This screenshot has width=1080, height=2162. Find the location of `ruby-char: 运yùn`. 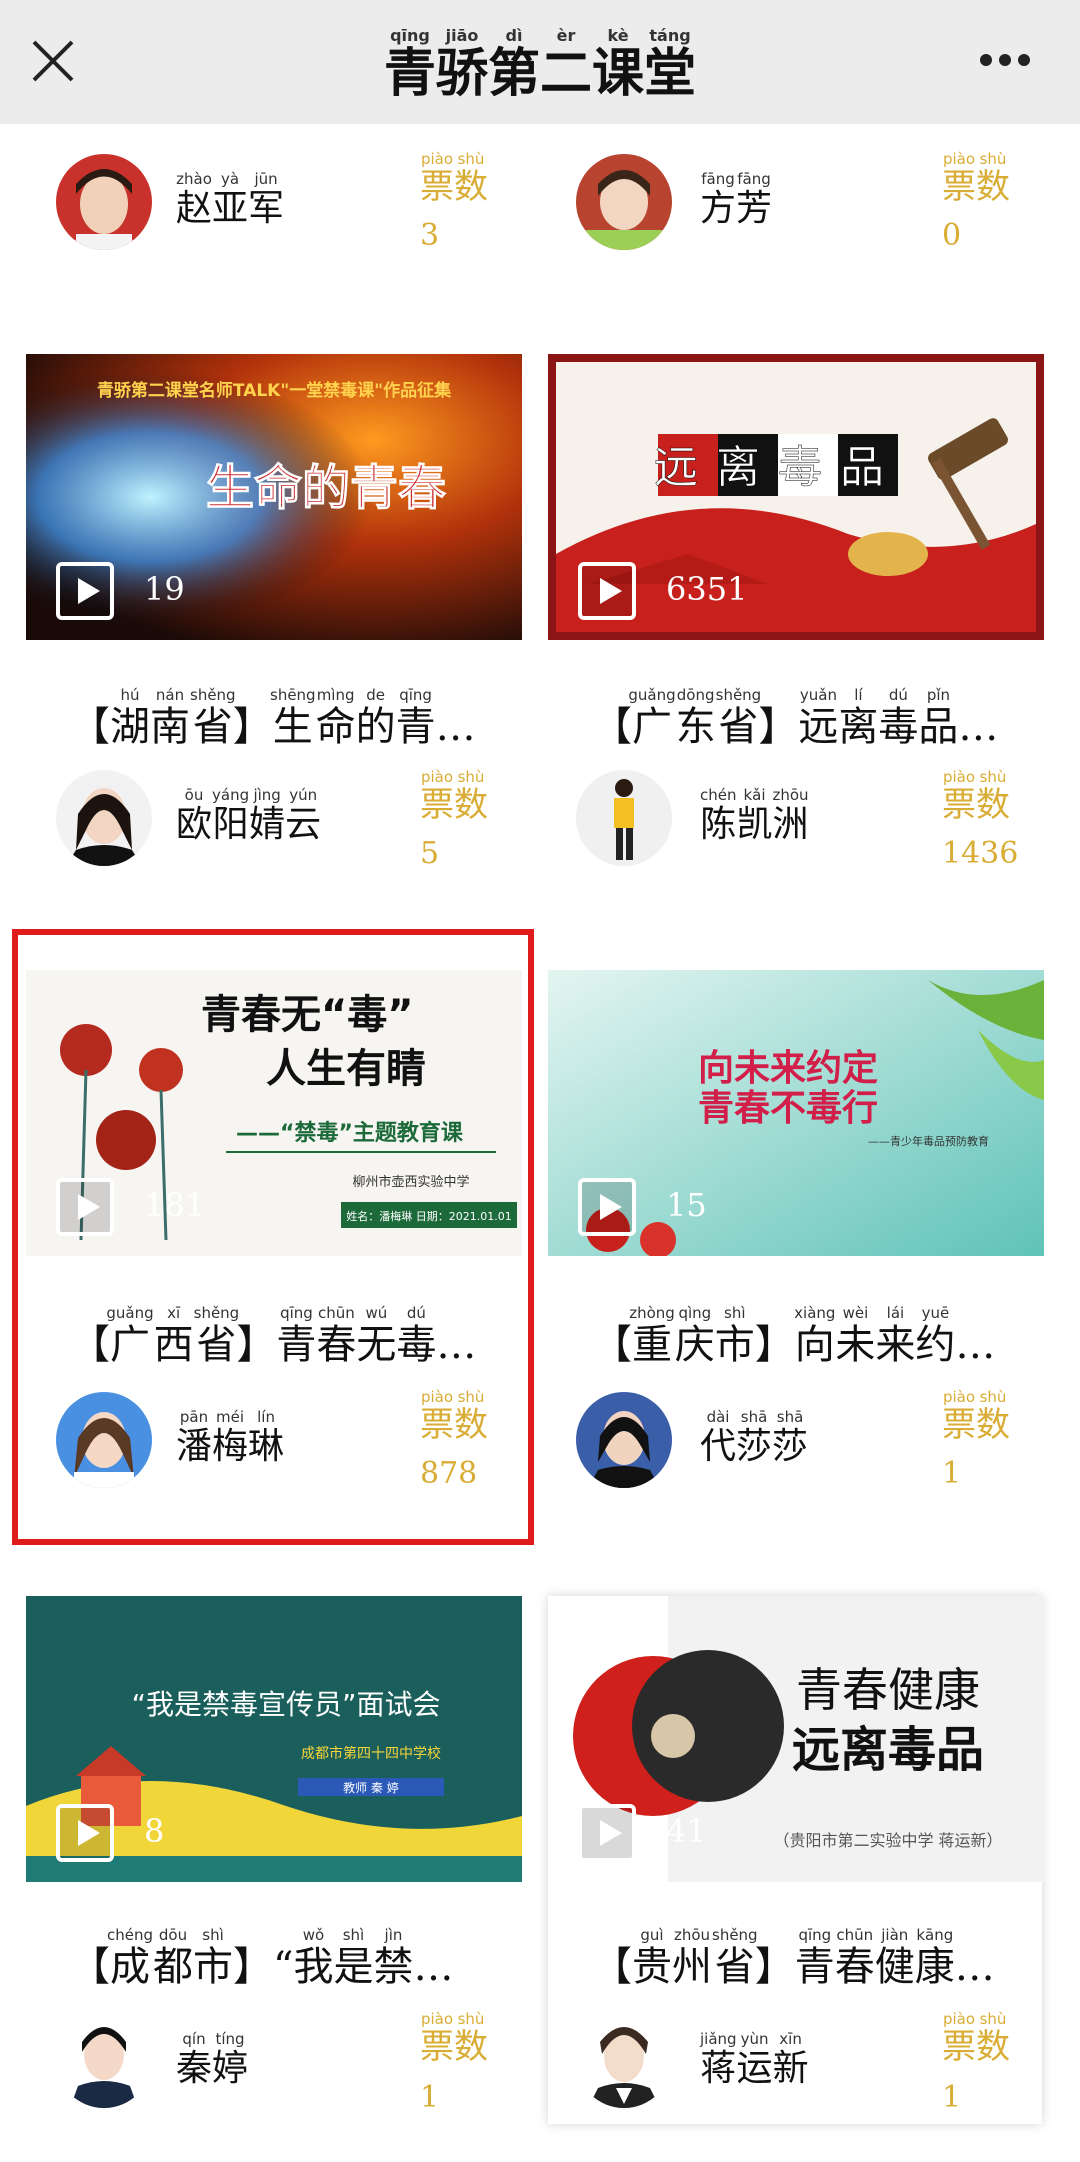

ruby-char: 运yùn is located at coordinates (754, 2059).